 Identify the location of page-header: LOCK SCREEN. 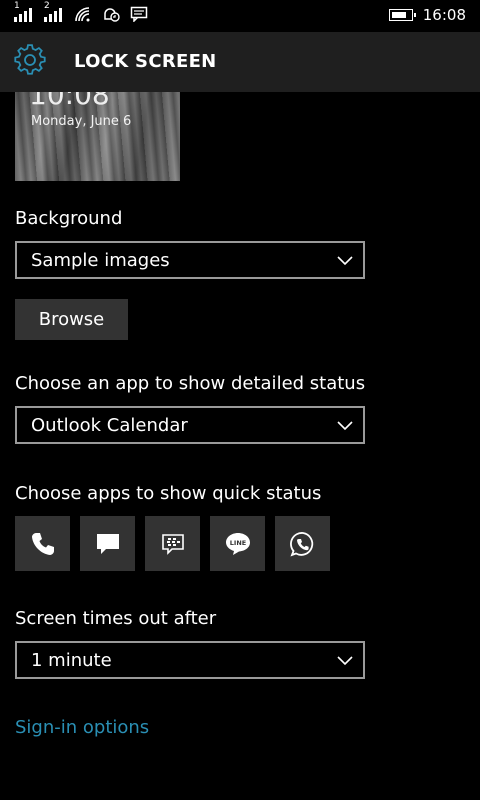
(240, 62).